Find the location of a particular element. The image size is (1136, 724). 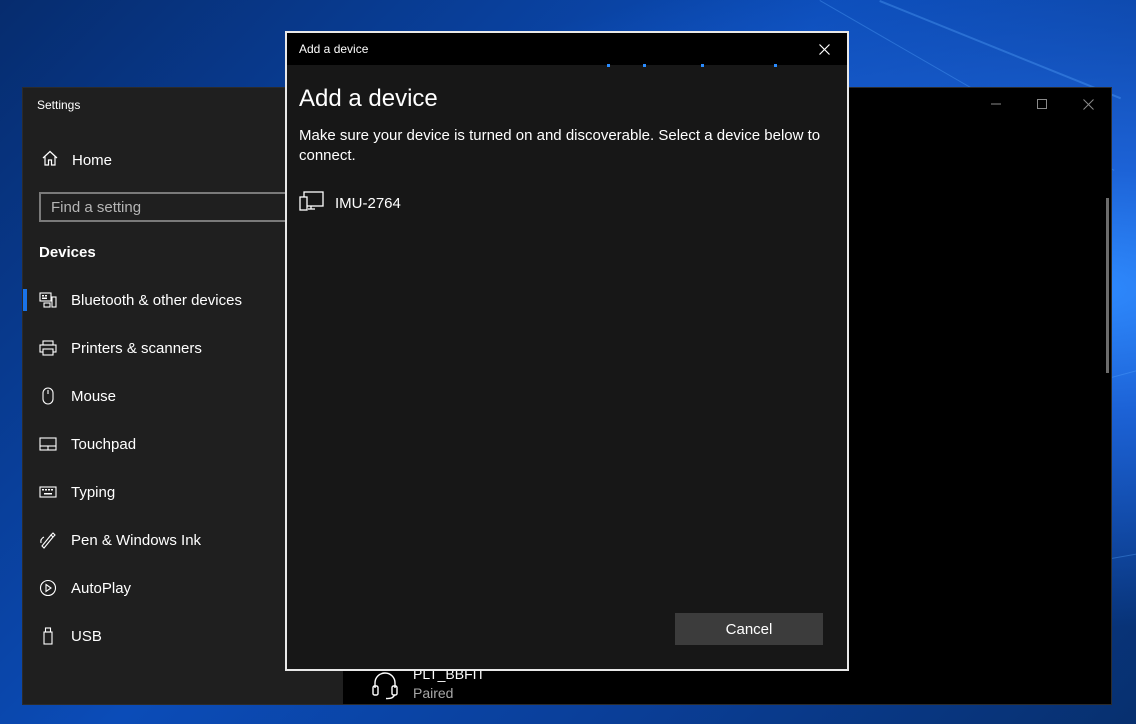

dialog-heading: Add a device is located at coordinates (368, 98).